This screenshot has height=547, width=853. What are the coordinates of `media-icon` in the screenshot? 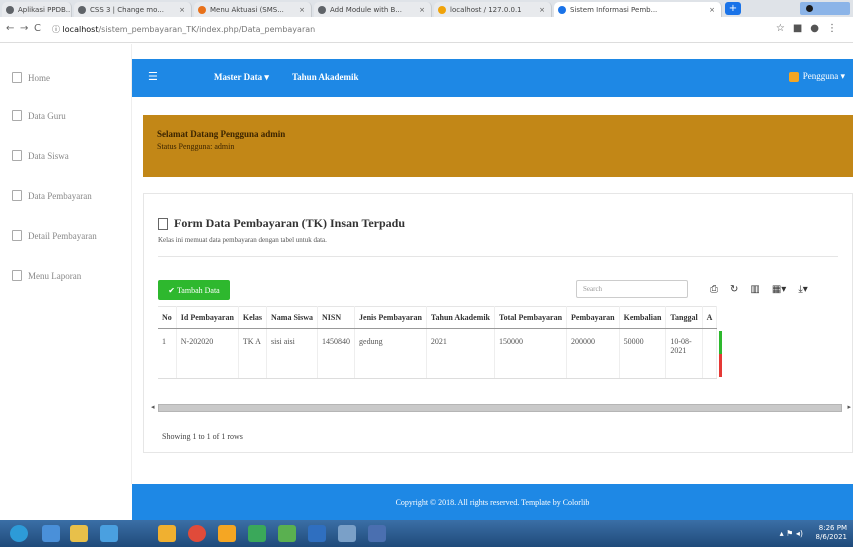 It's located at (109, 533).